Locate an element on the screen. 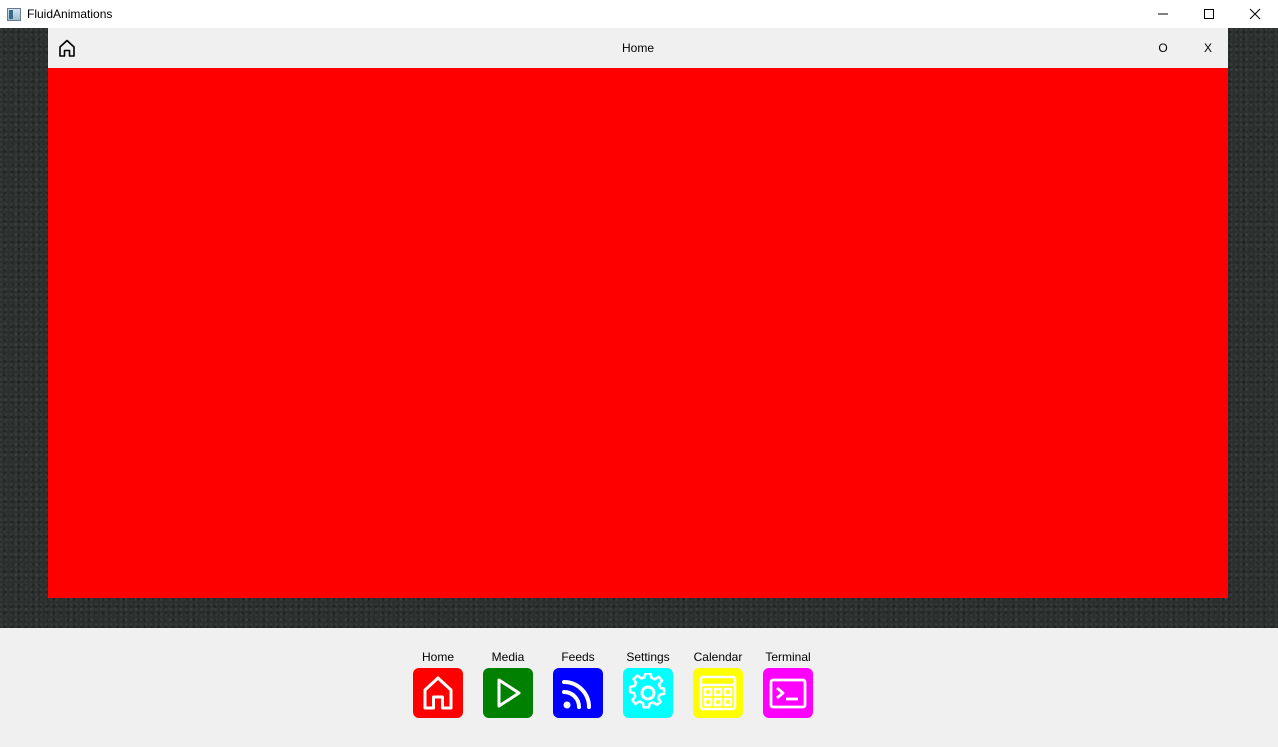 Image resolution: width=1278 pixels, height=747 pixels. home-icon is located at coordinates (438, 693).